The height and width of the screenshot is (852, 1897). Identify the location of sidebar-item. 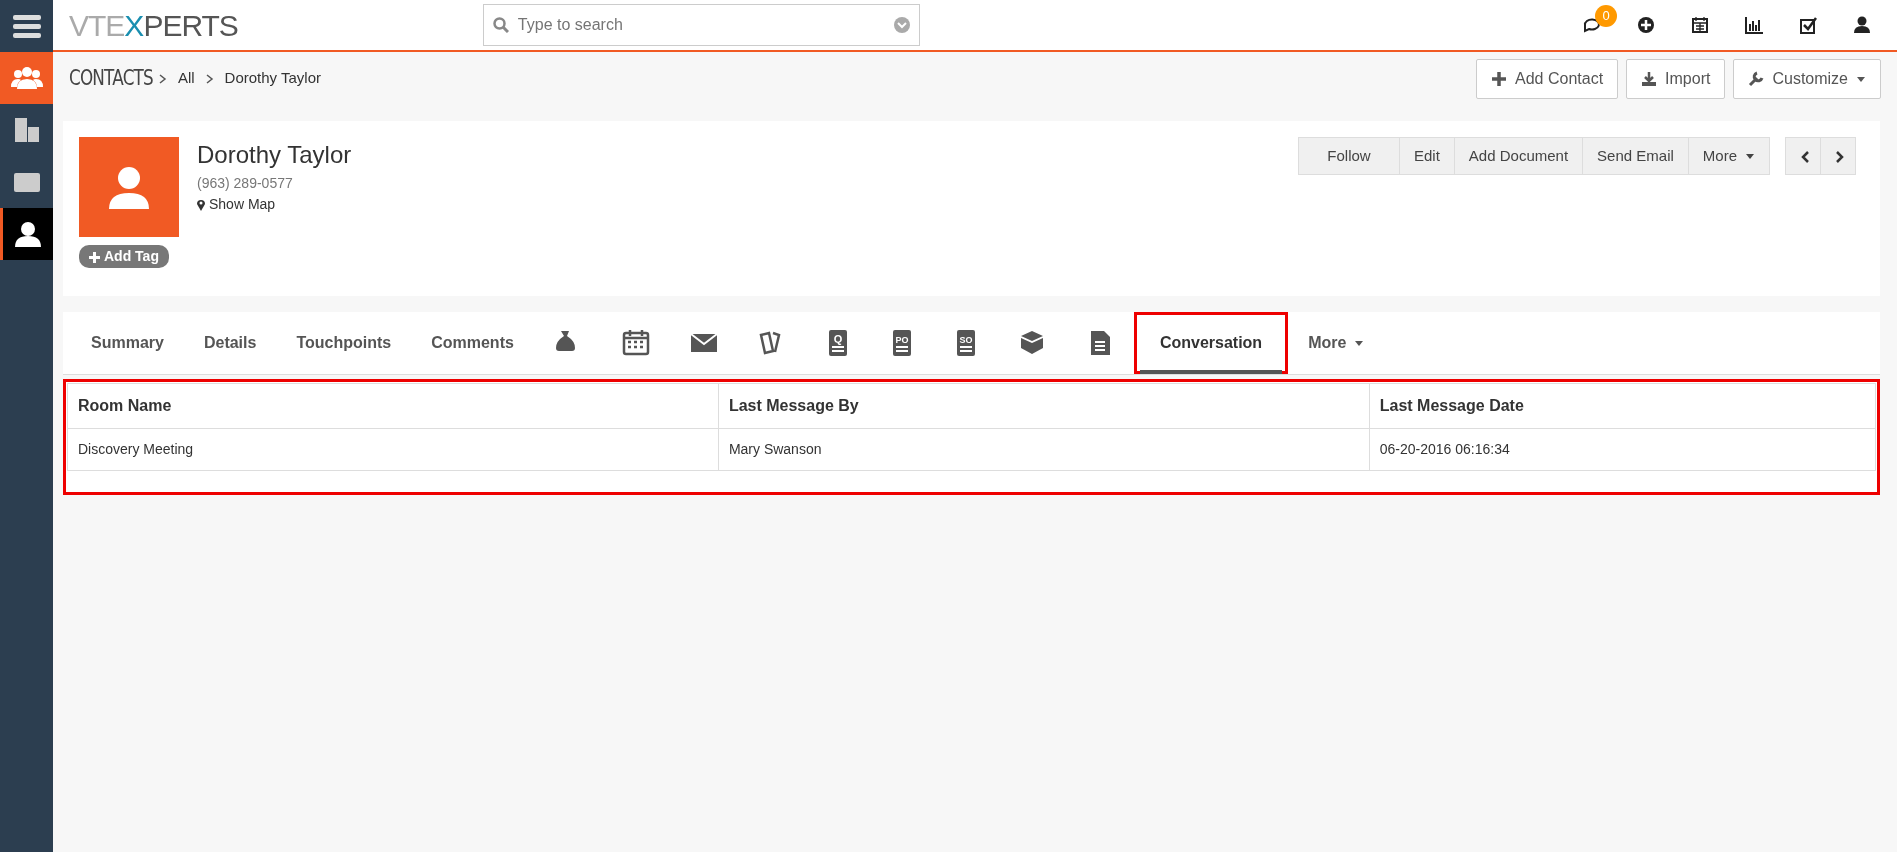
(26, 234).